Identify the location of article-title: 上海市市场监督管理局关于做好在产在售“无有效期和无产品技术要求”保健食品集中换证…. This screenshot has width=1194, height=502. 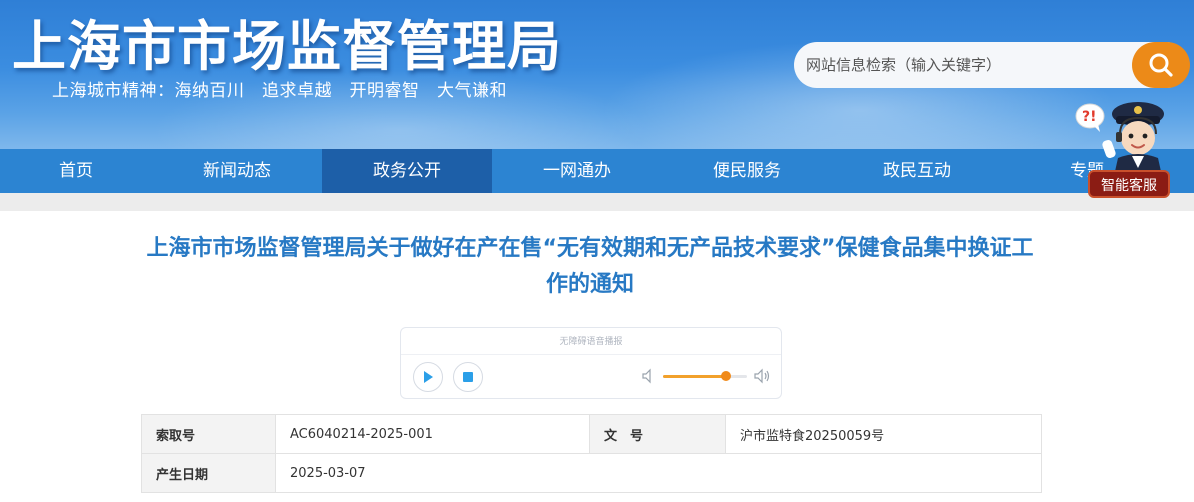
(590, 266).